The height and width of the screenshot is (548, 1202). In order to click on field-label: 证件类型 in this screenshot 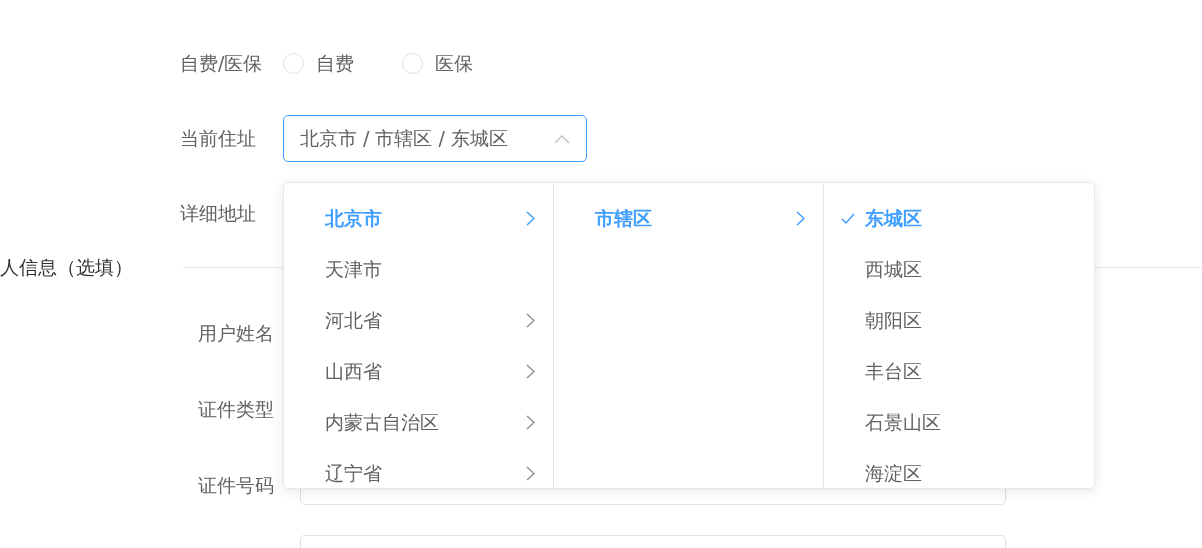, I will do `click(236, 409)`.